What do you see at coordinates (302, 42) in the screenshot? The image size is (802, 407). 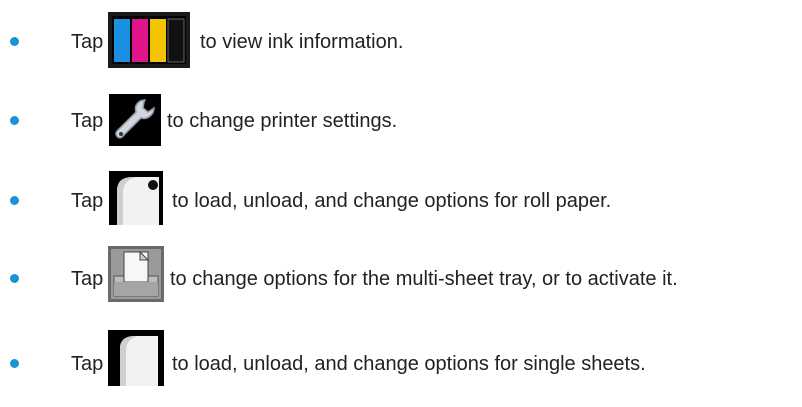 I see `ink-description: to view ink information.` at bounding box center [302, 42].